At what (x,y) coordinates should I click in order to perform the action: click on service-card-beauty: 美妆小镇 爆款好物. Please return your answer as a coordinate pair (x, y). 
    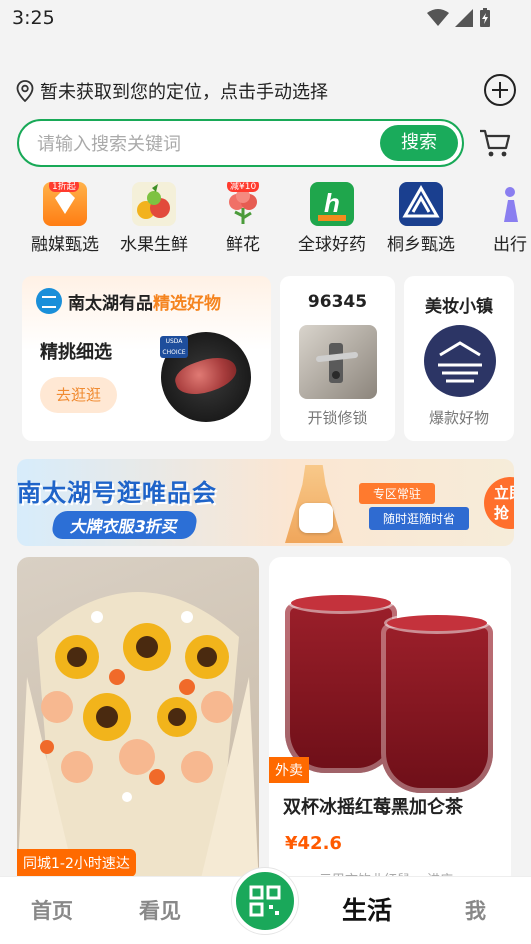
    Looking at the image, I should click on (459, 358).